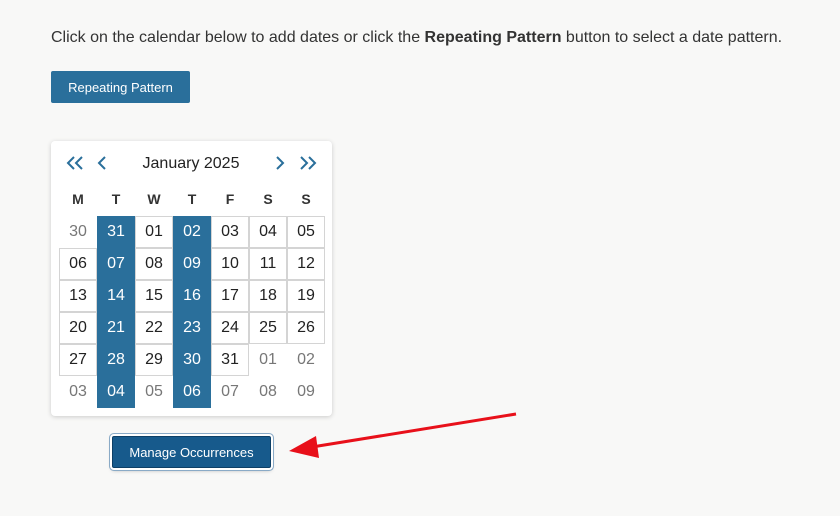  What do you see at coordinates (306, 360) in the screenshot?
I see `day-cell: 02` at bounding box center [306, 360].